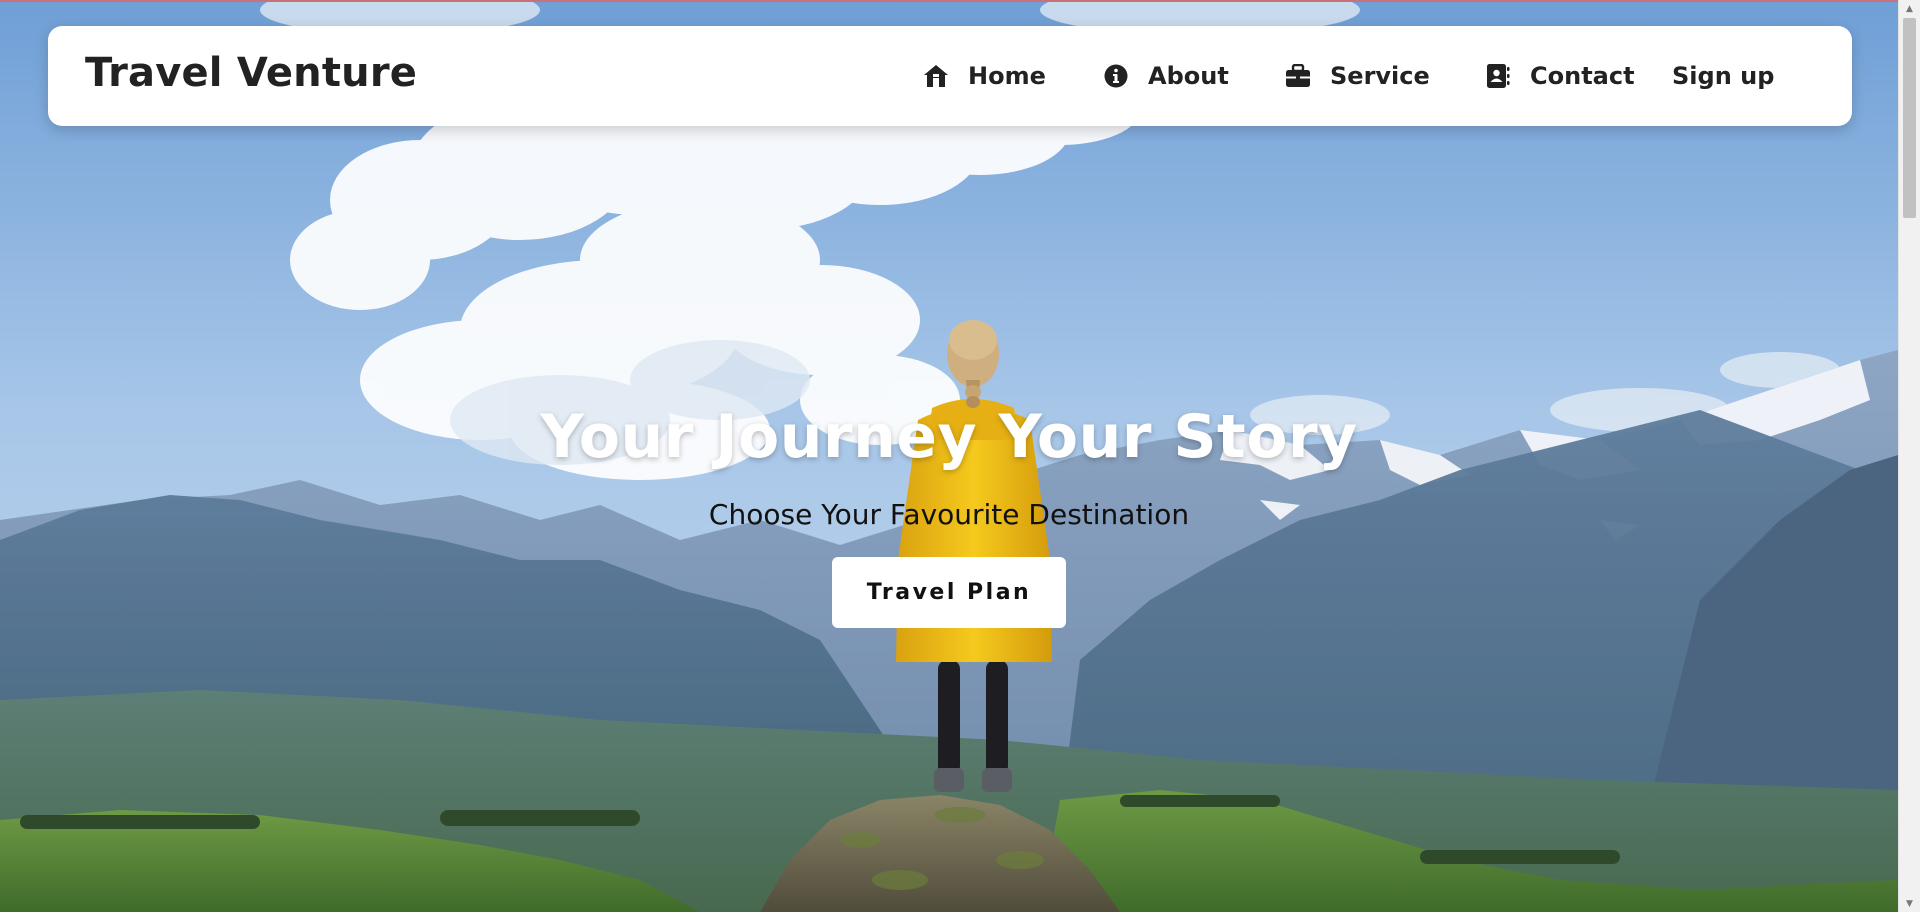 Image resolution: width=1920 pixels, height=912 pixels. What do you see at coordinates (949, 514) in the screenshot?
I see `hero-subtitle: Choose Your Favourite Destination` at bounding box center [949, 514].